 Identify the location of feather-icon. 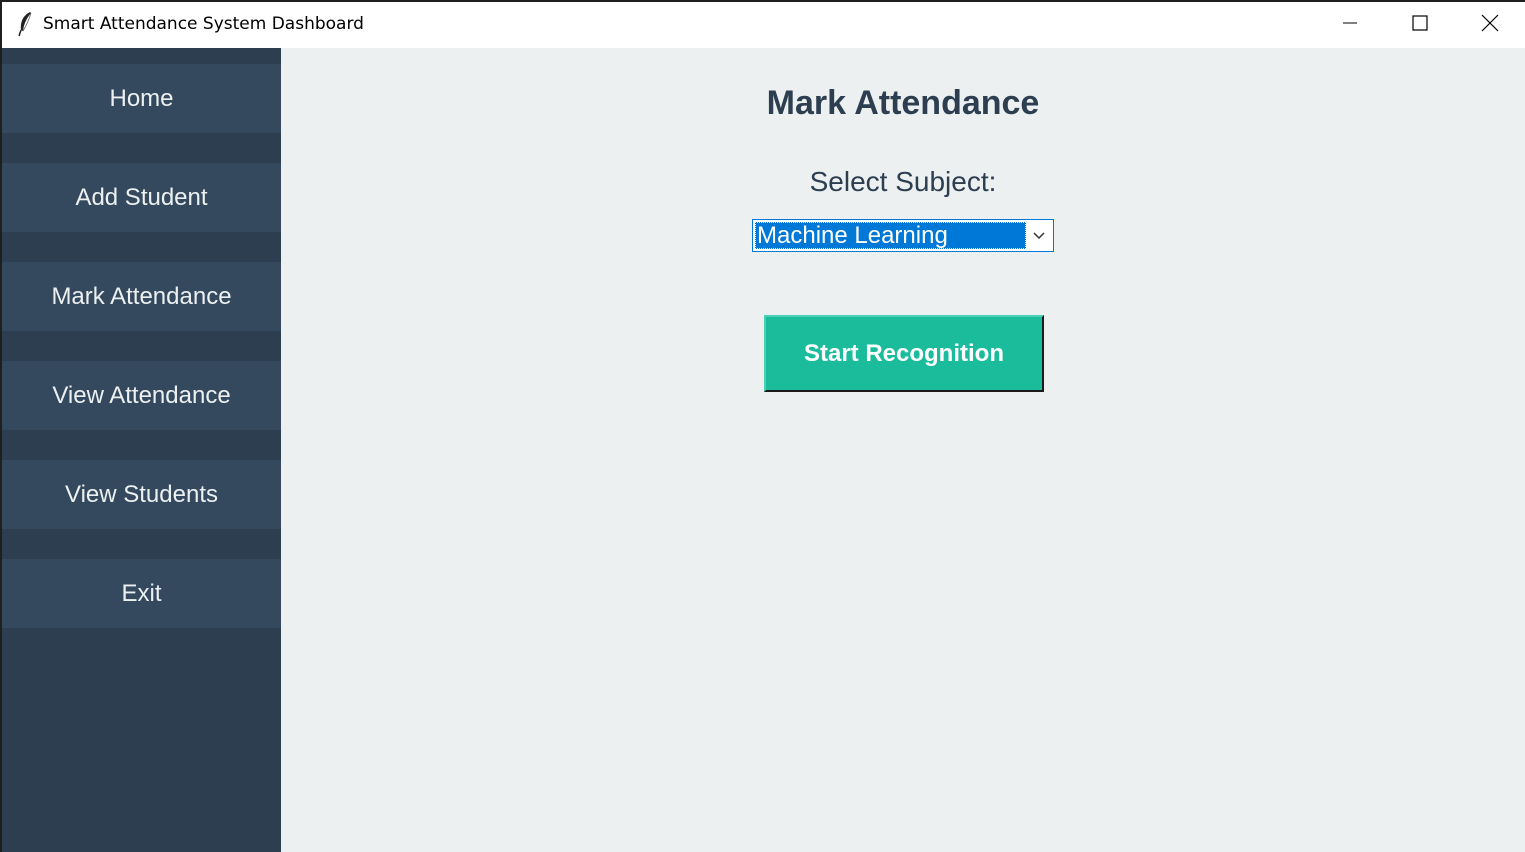
(26, 24).